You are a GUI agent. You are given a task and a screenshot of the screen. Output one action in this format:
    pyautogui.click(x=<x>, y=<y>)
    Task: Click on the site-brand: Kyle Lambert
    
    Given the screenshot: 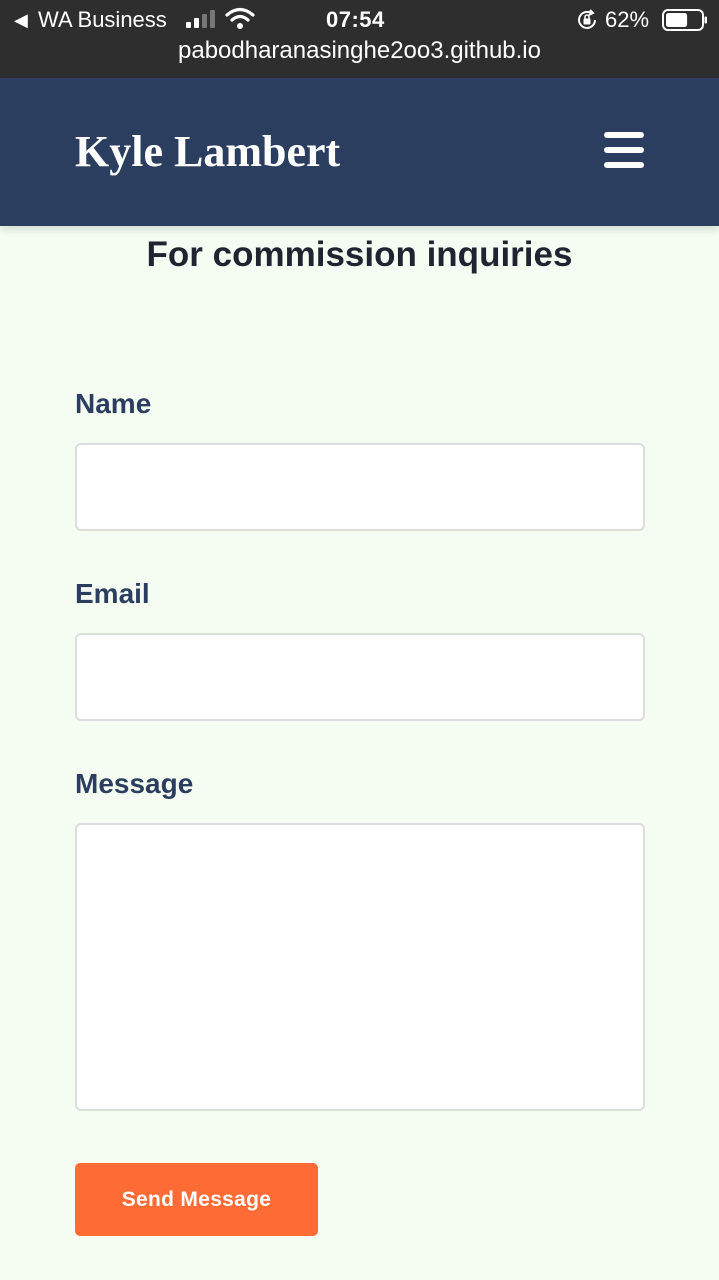 What is the action you would take?
    pyautogui.click(x=207, y=152)
    